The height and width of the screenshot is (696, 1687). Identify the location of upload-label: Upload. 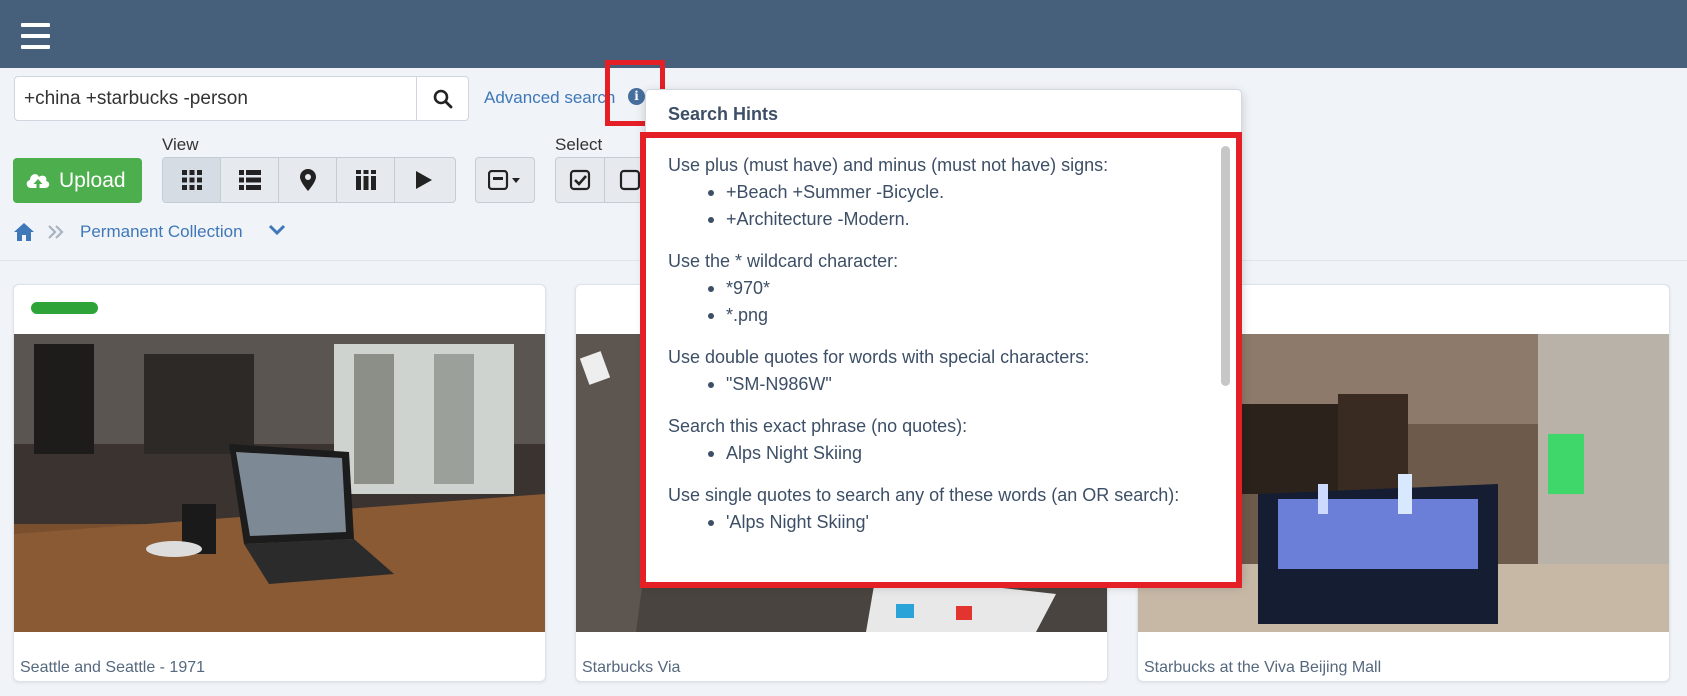
(92, 180).